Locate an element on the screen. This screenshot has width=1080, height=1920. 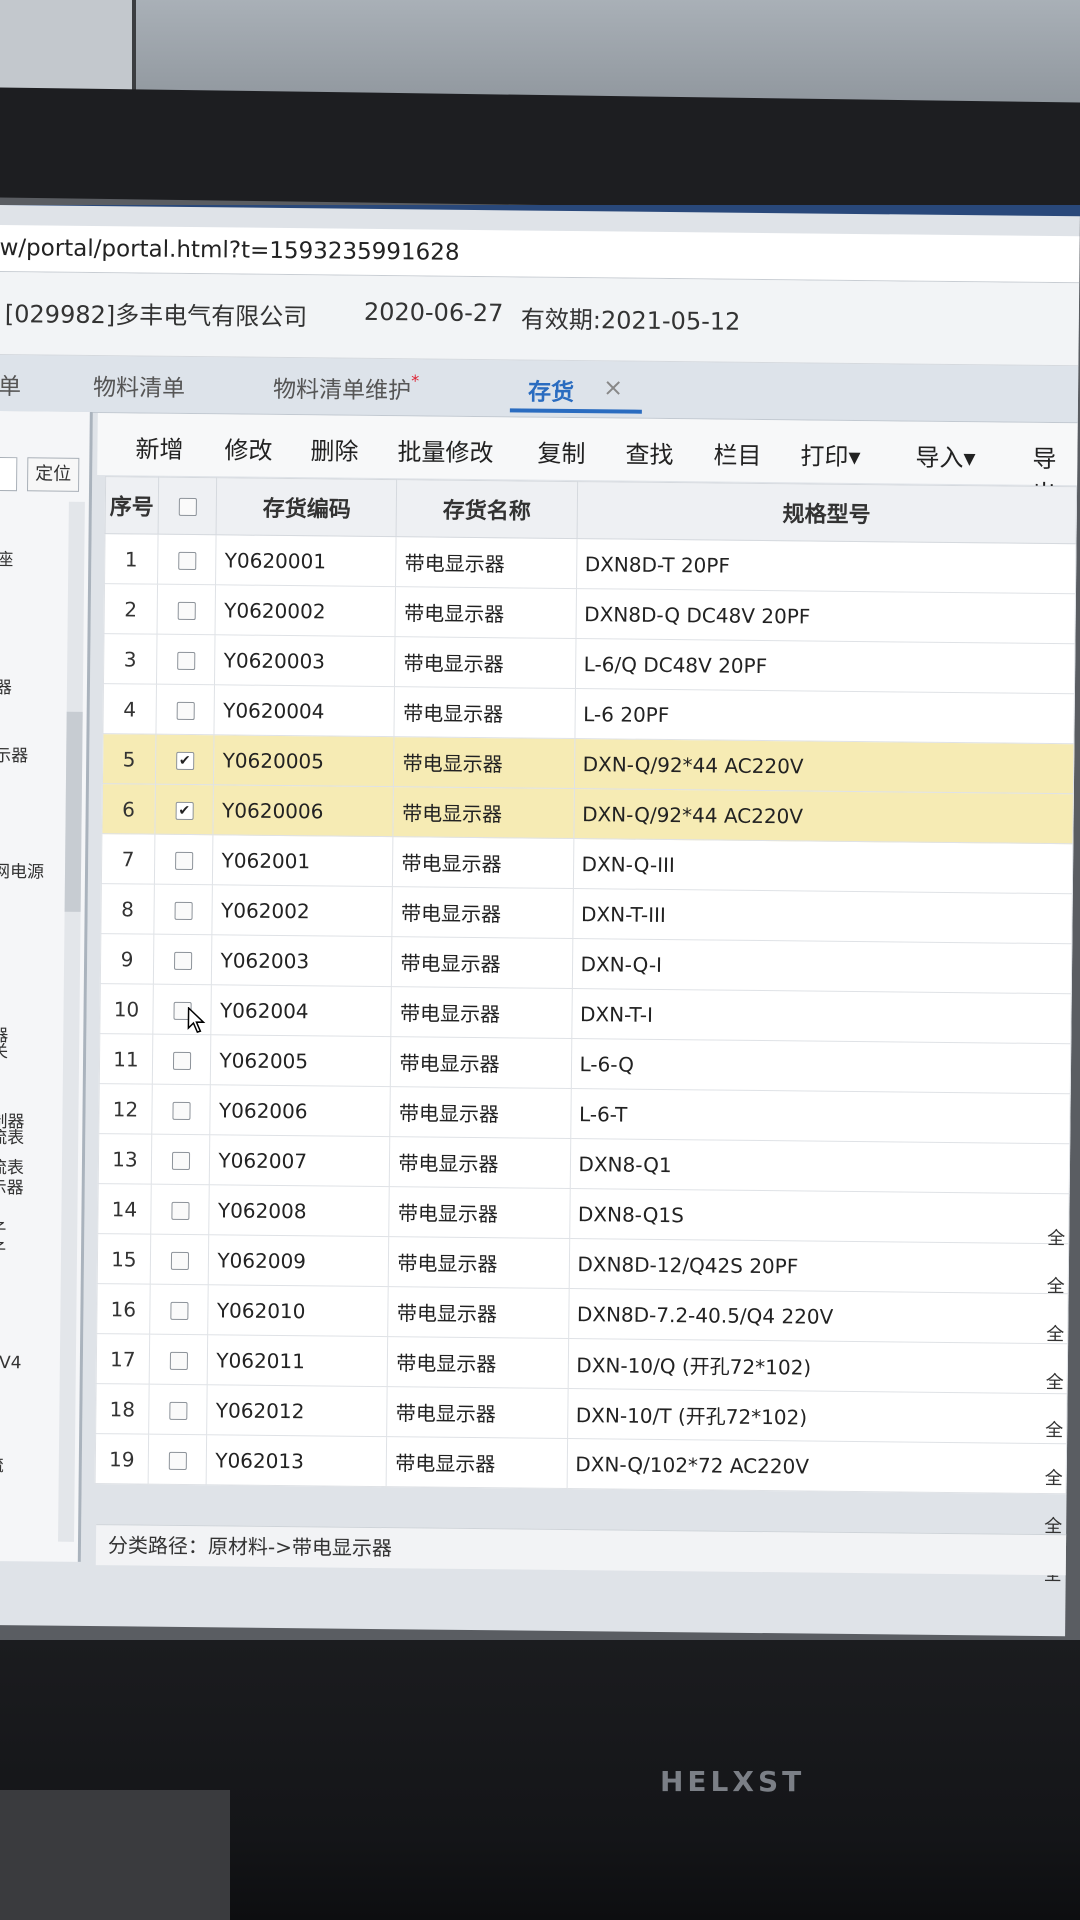
inventory-code: Y0620004 is located at coordinates (304, 710).